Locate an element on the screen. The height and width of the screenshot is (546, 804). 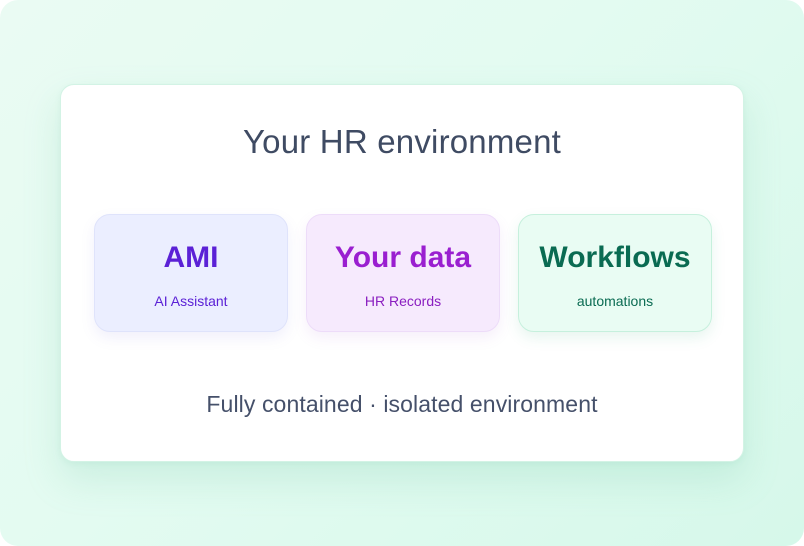
workflows-card: Workflows automations is located at coordinates (615, 273).